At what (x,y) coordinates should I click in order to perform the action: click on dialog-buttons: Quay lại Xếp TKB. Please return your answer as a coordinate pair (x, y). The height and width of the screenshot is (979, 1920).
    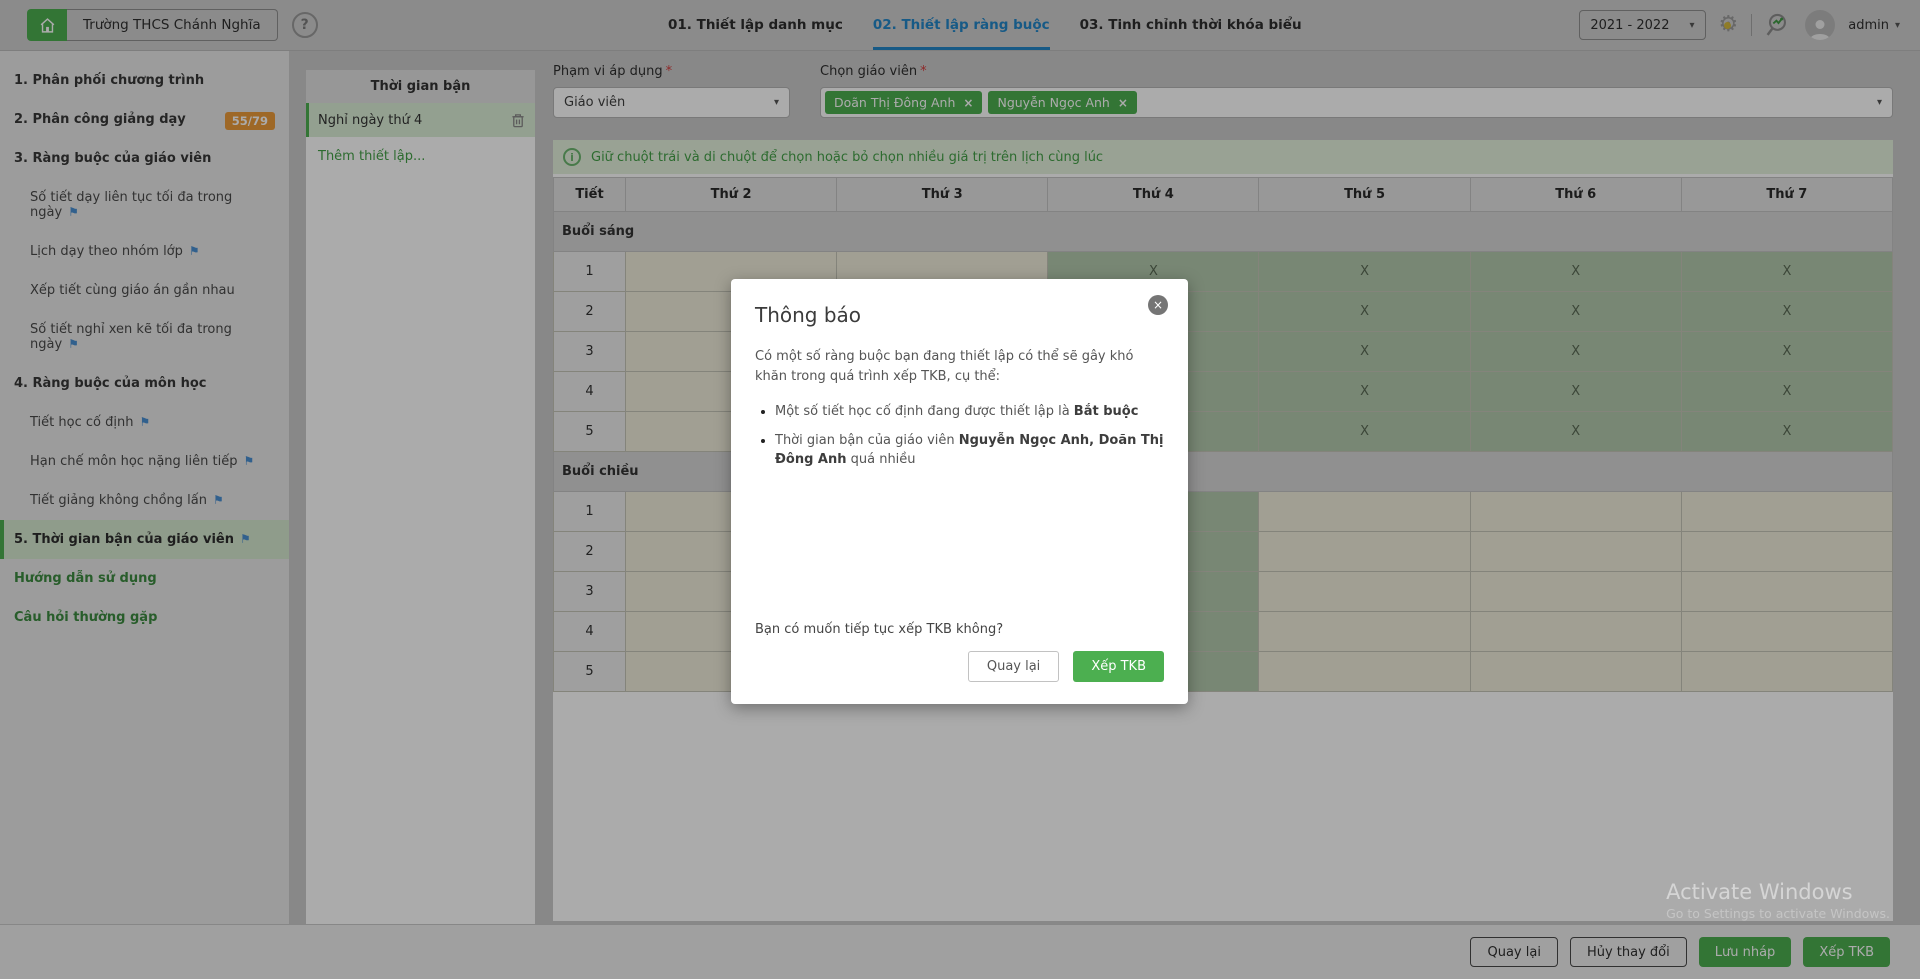
    Looking at the image, I should click on (959, 666).